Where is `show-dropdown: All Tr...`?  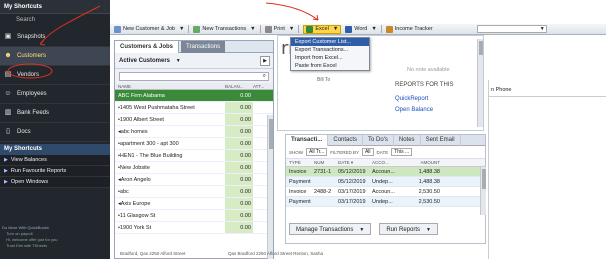 show-dropdown: All Tr... is located at coordinates (317, 152).